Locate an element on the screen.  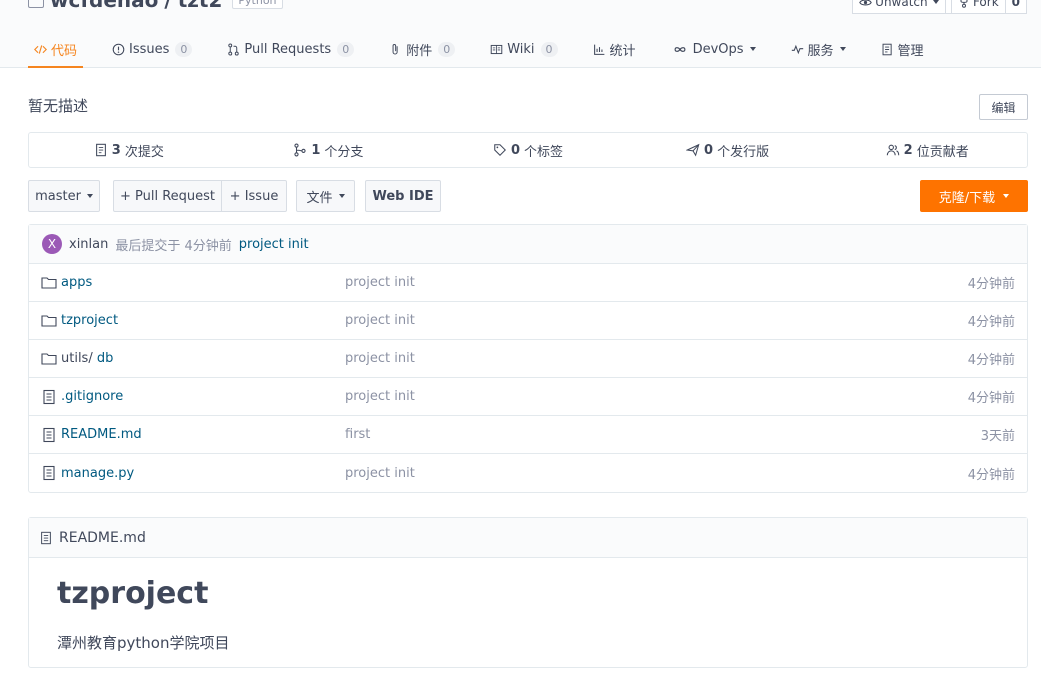
stat-number: 1 is located at coordinates (316, 150).